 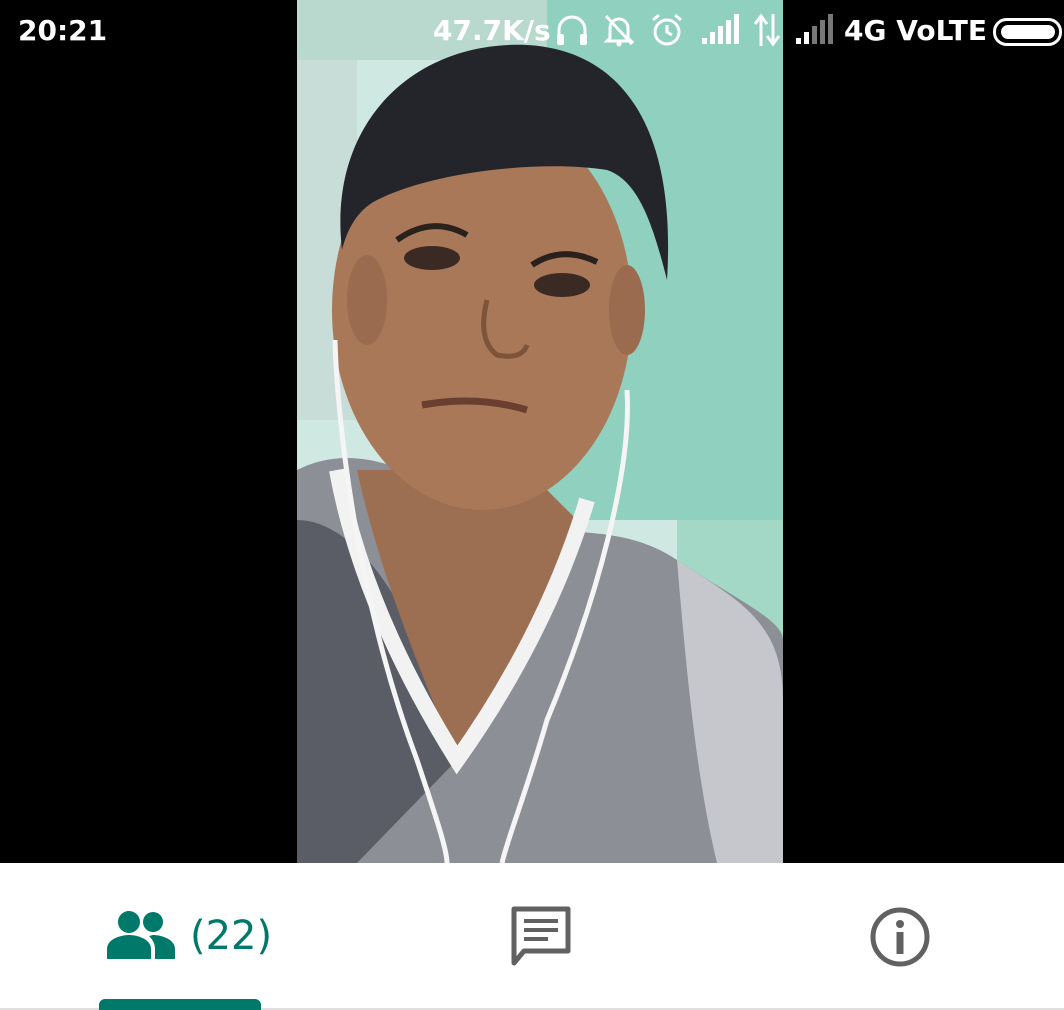 I want to click on signal-icon, so click(x=720, y=32).